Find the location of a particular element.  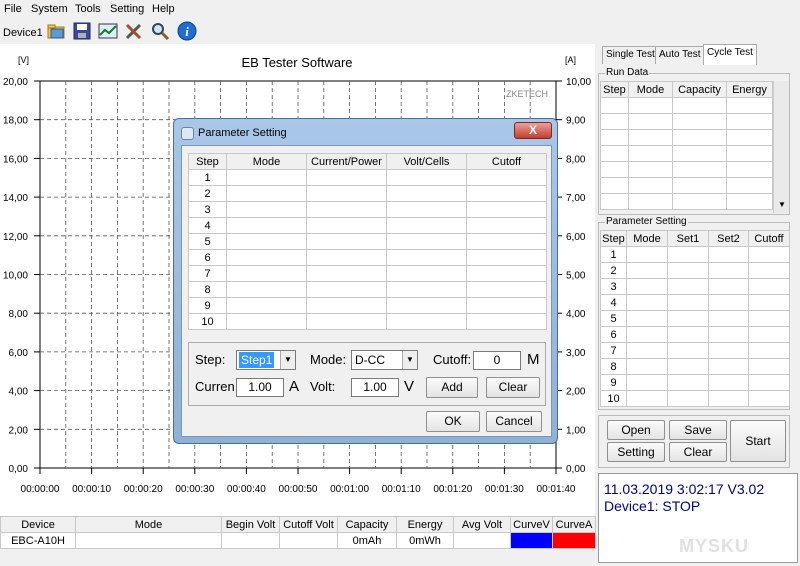

column-header: Volt/Cells is located at coordinates (426, 161).